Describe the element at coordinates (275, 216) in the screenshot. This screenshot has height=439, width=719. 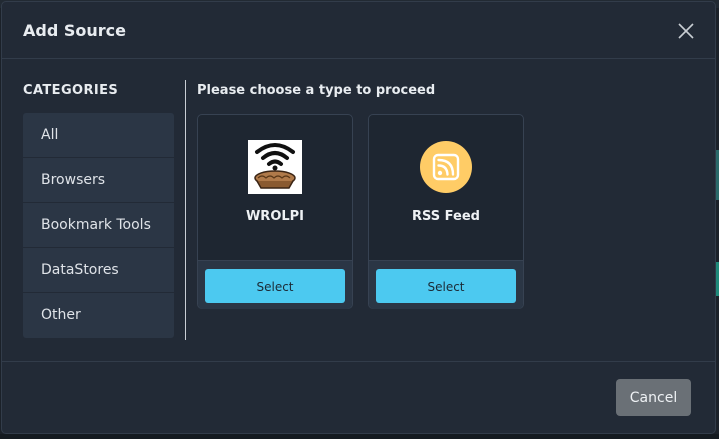
I see `card-title: WROLPI` at that location.